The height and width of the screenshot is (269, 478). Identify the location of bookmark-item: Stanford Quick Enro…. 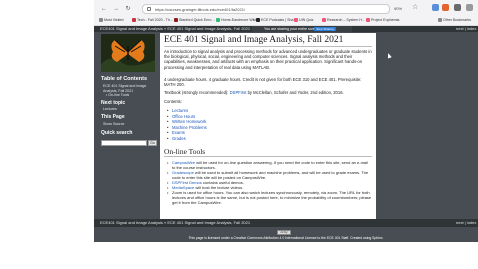
(194, 20).